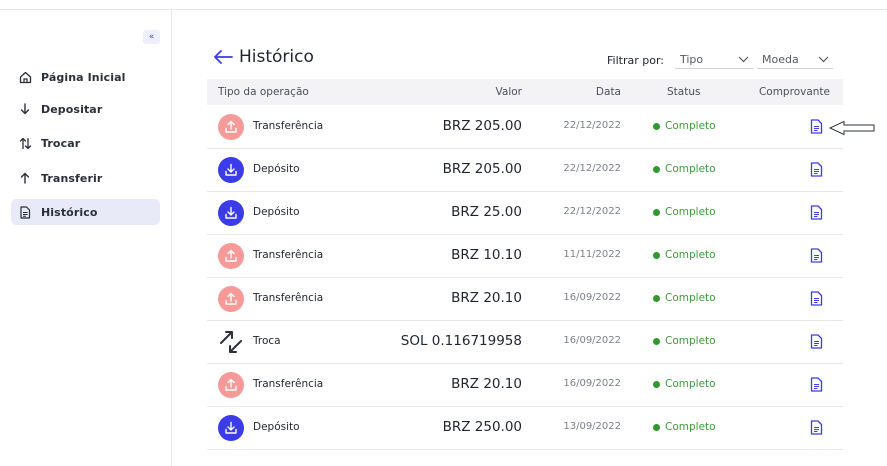  What do you see at coordinates (276, 57) in the screenshot?
I see `page-title: Histórico` at bounding box center [276, 57].